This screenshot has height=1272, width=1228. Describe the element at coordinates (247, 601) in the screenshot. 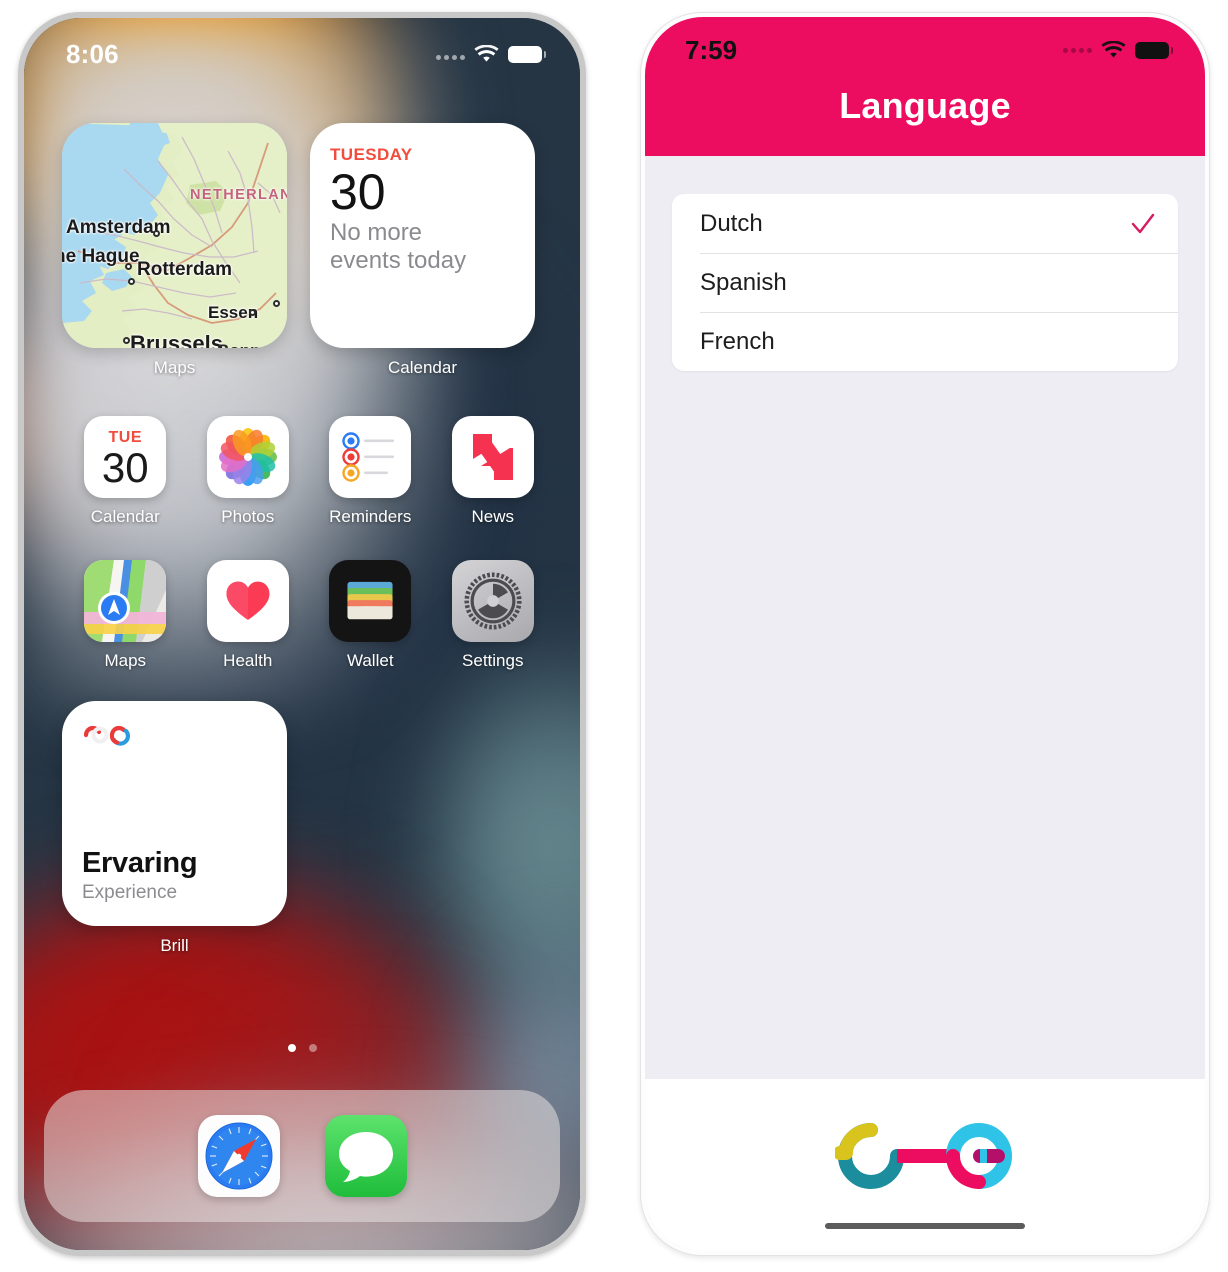

I see `health-icon` at that location.